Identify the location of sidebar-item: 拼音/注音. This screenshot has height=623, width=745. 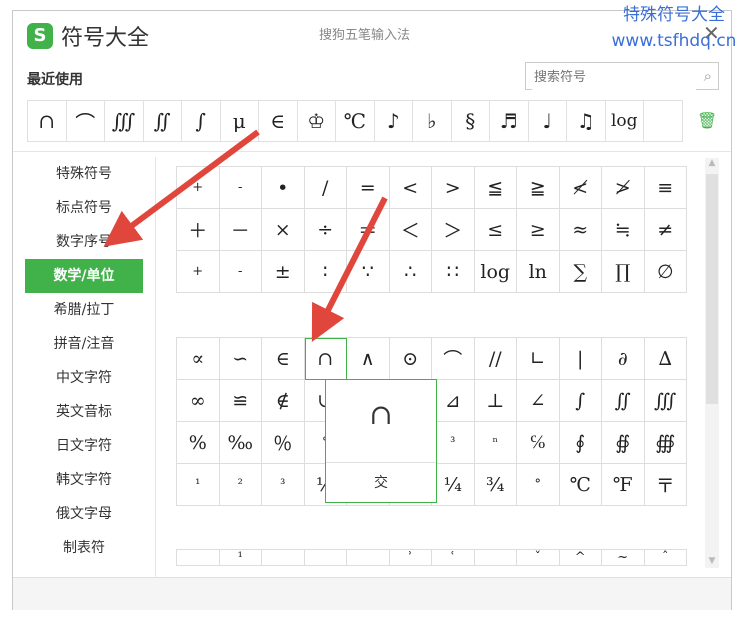
(84, 344).